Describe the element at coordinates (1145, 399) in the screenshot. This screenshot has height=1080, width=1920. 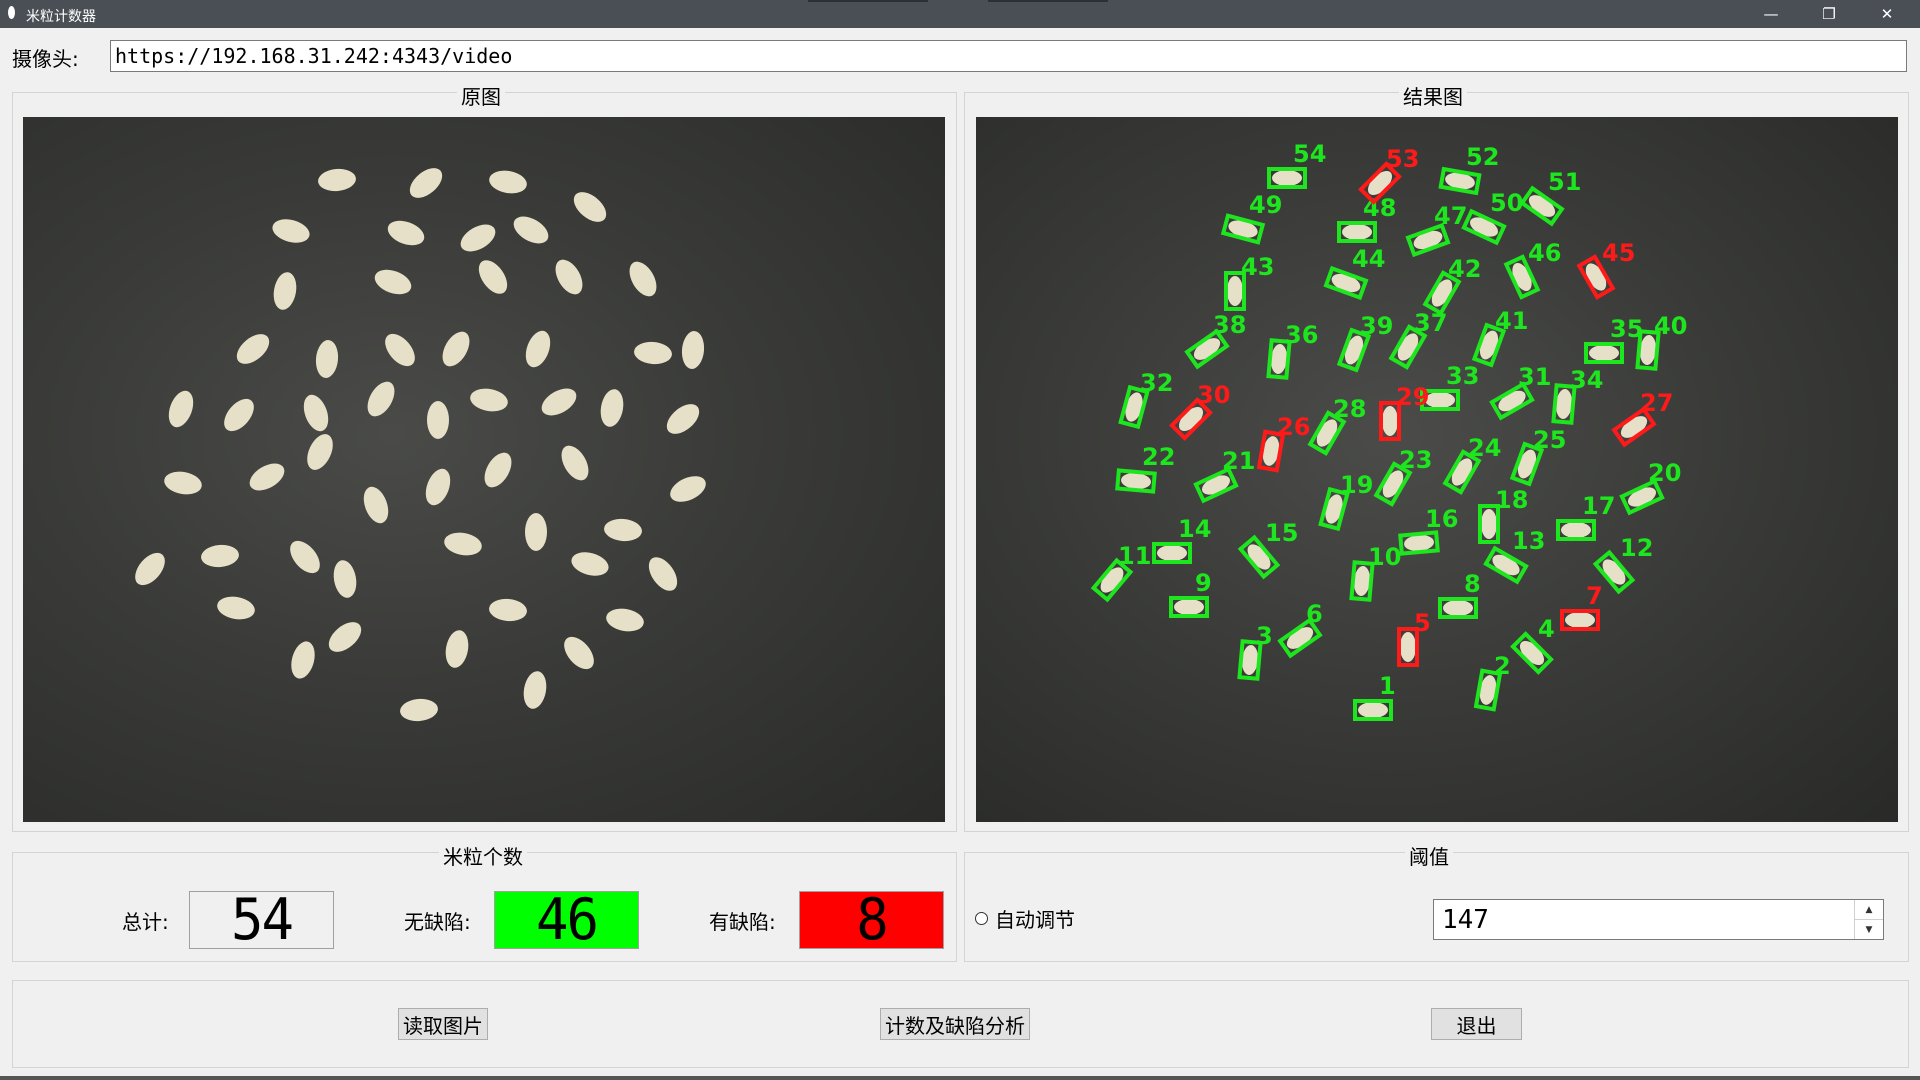
I see `detected-grain: 32` at that location.